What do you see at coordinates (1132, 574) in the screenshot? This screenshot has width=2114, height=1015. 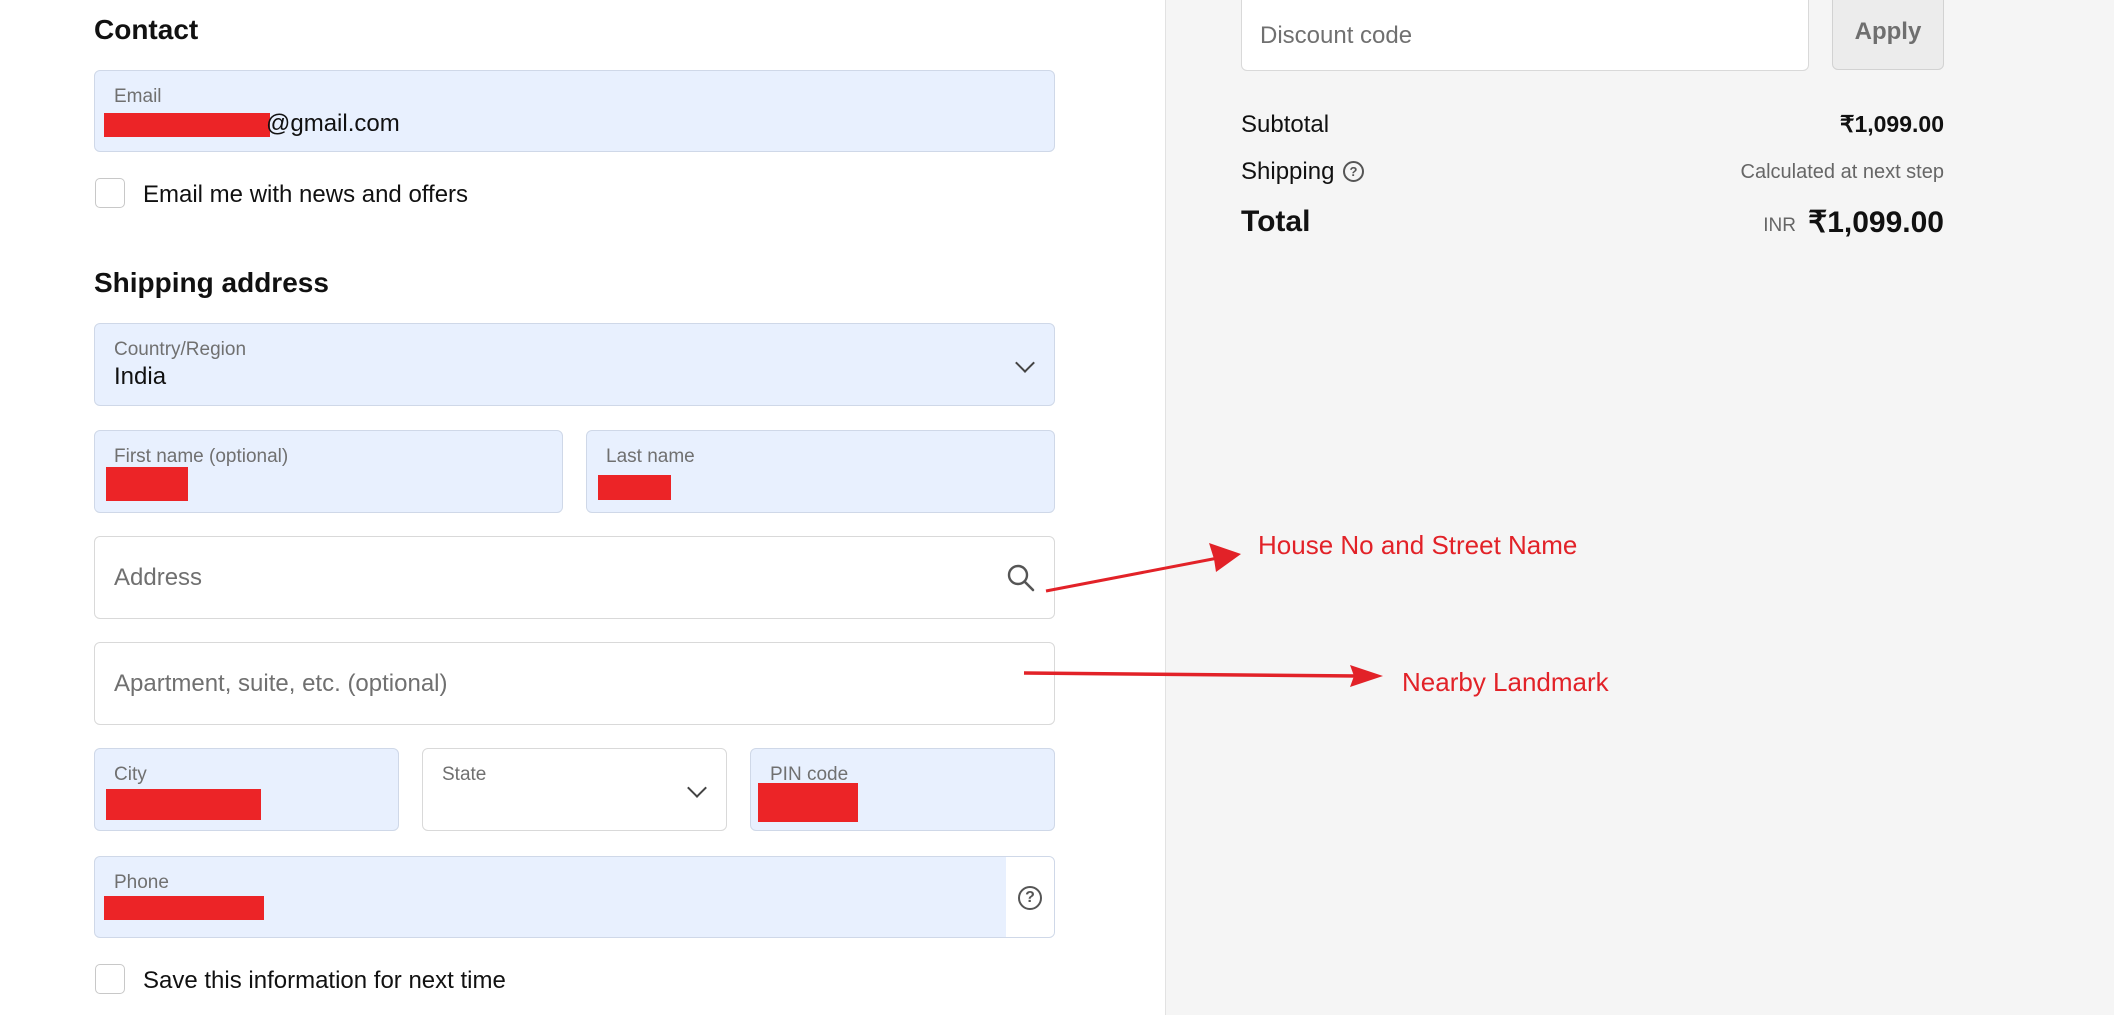 I see `address-arrow-line` at bounding box center [1132, 574].